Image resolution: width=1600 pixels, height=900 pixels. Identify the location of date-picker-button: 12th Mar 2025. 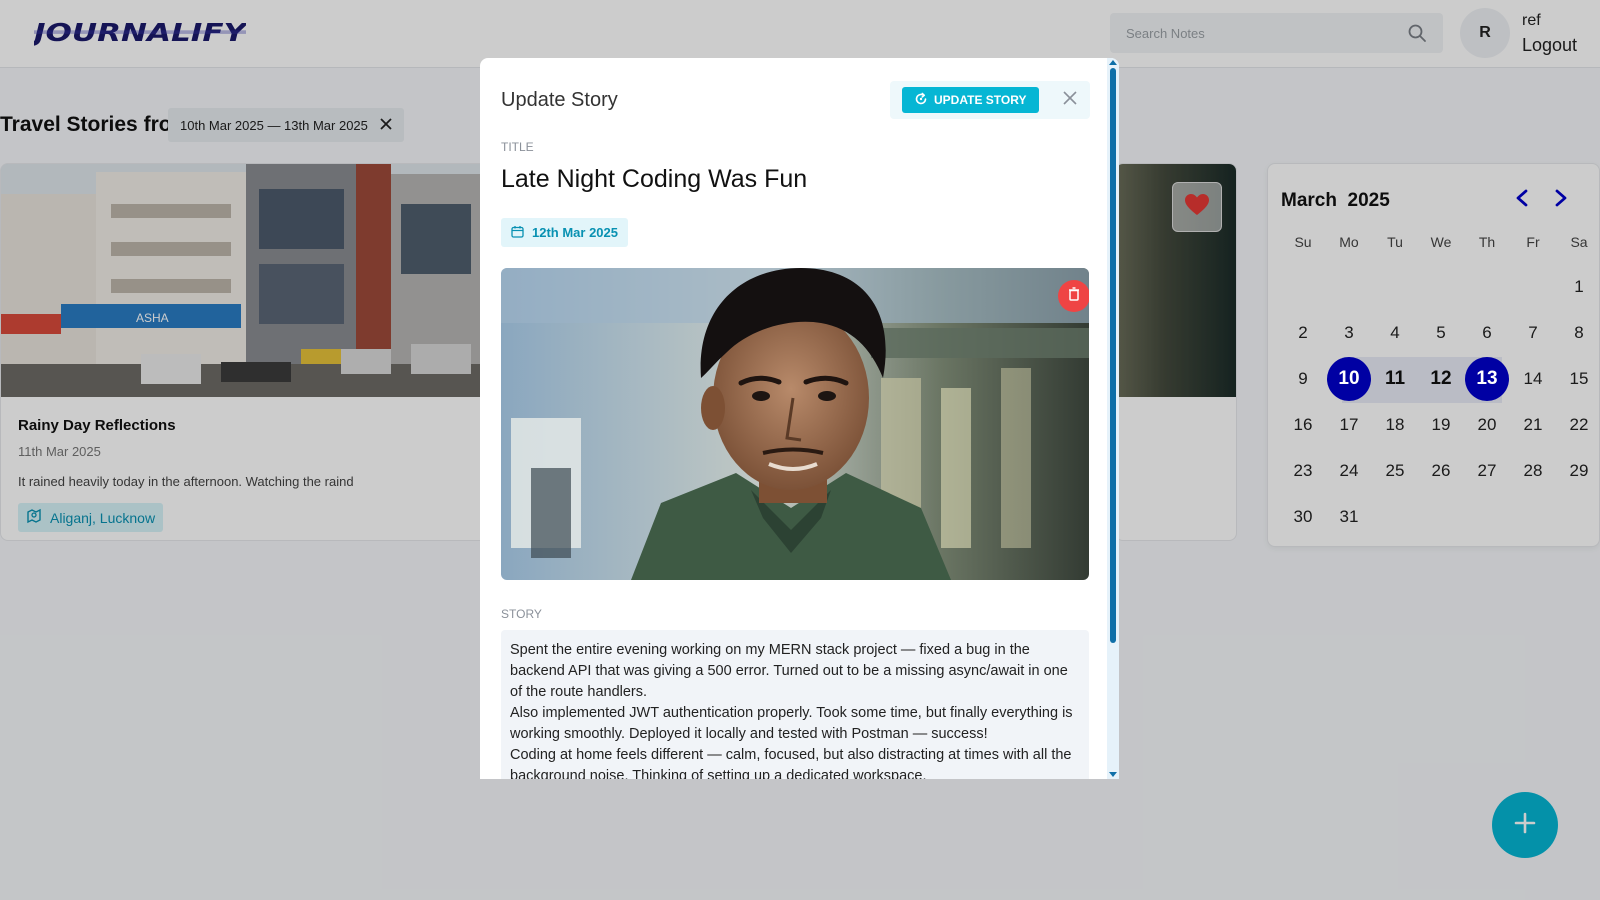
(564, 232).